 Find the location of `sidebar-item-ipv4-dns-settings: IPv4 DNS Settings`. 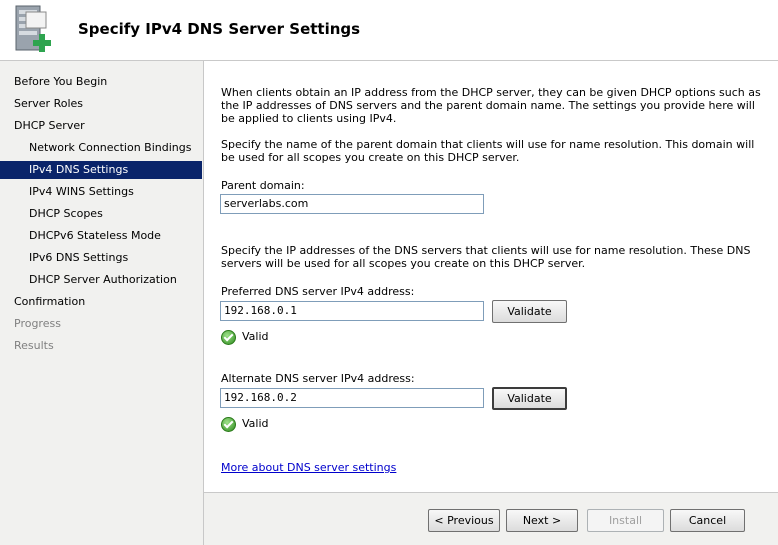

sidebar-item-ipv4-dns-settings: IPv4 DNS Settings is located at coordinates (101, 170).